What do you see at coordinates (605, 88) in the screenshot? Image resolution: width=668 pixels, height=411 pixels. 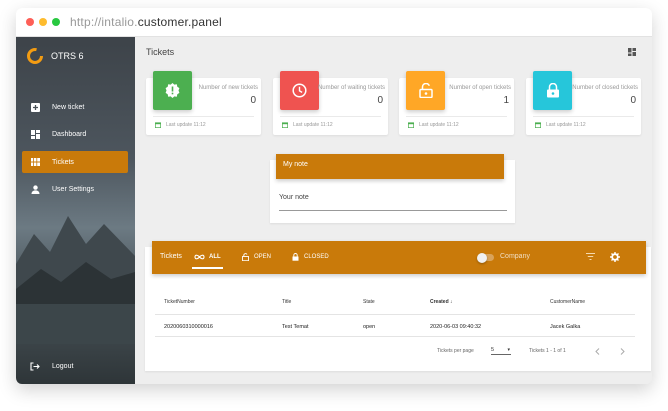 I see `stat-label: Number of closed tickets` at bounding box center [605, 88].